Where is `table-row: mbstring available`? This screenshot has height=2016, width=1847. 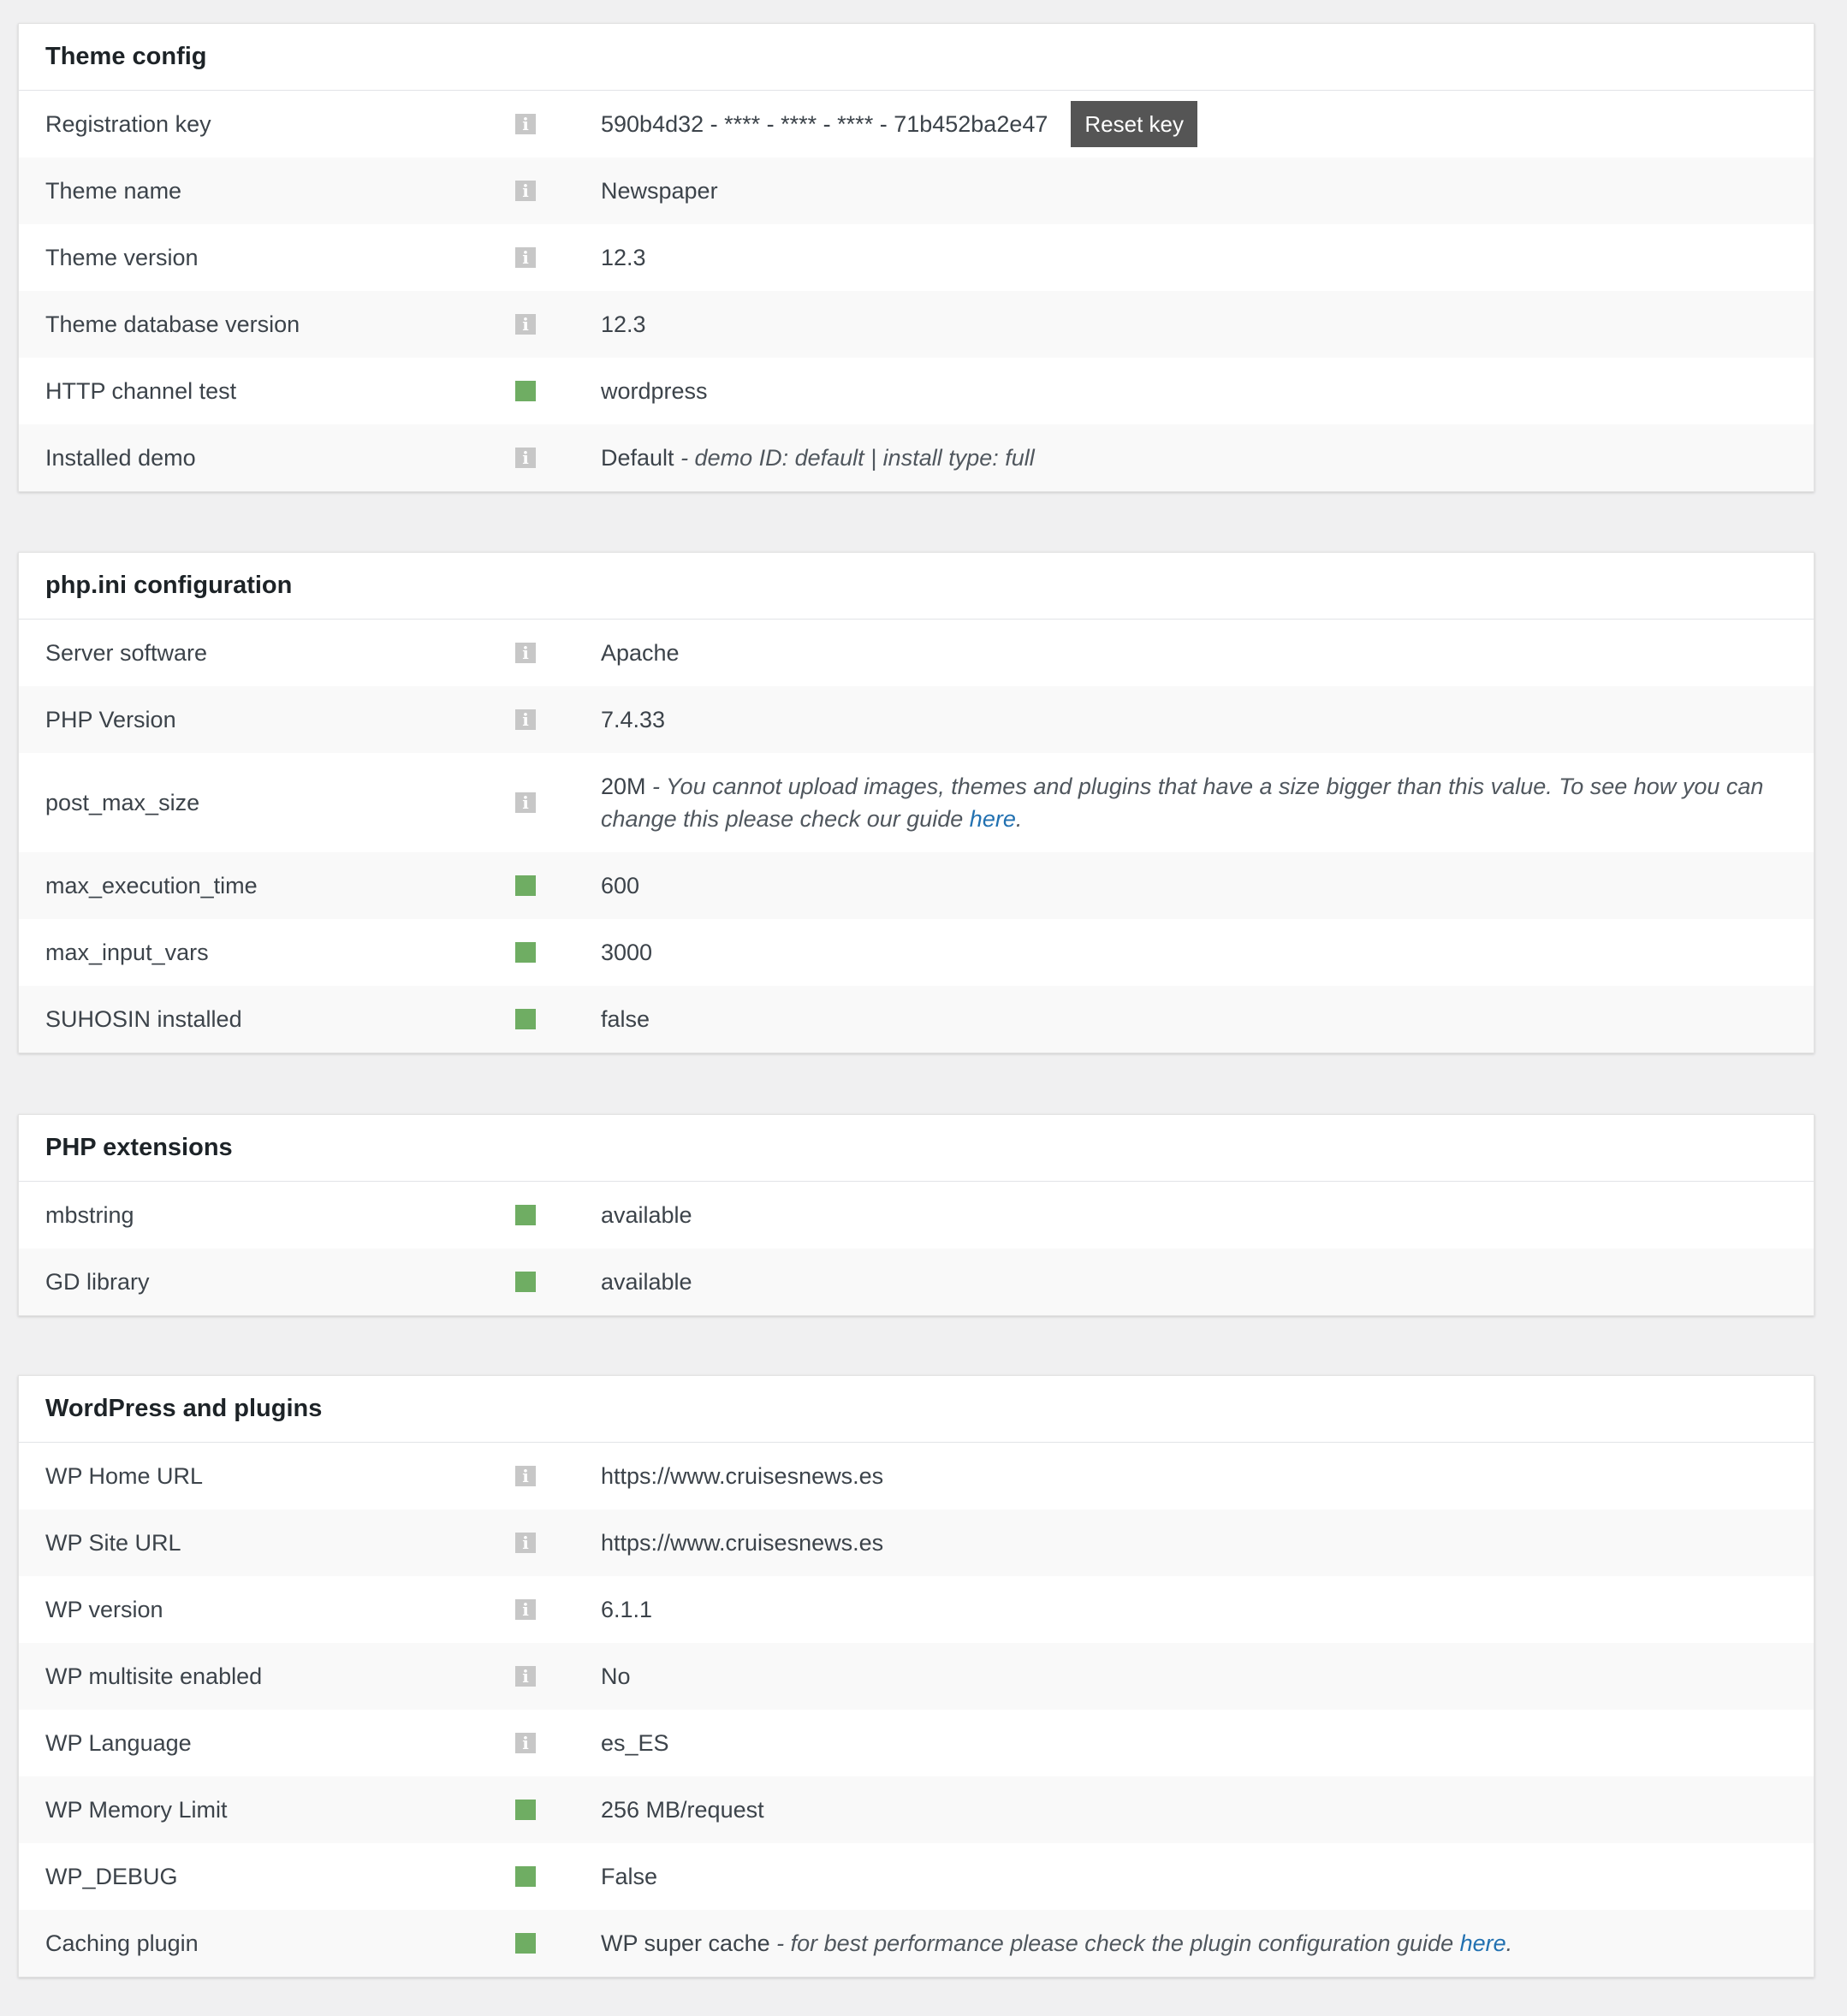 table-row: mbstring available is located at coordinates (916, 1215).